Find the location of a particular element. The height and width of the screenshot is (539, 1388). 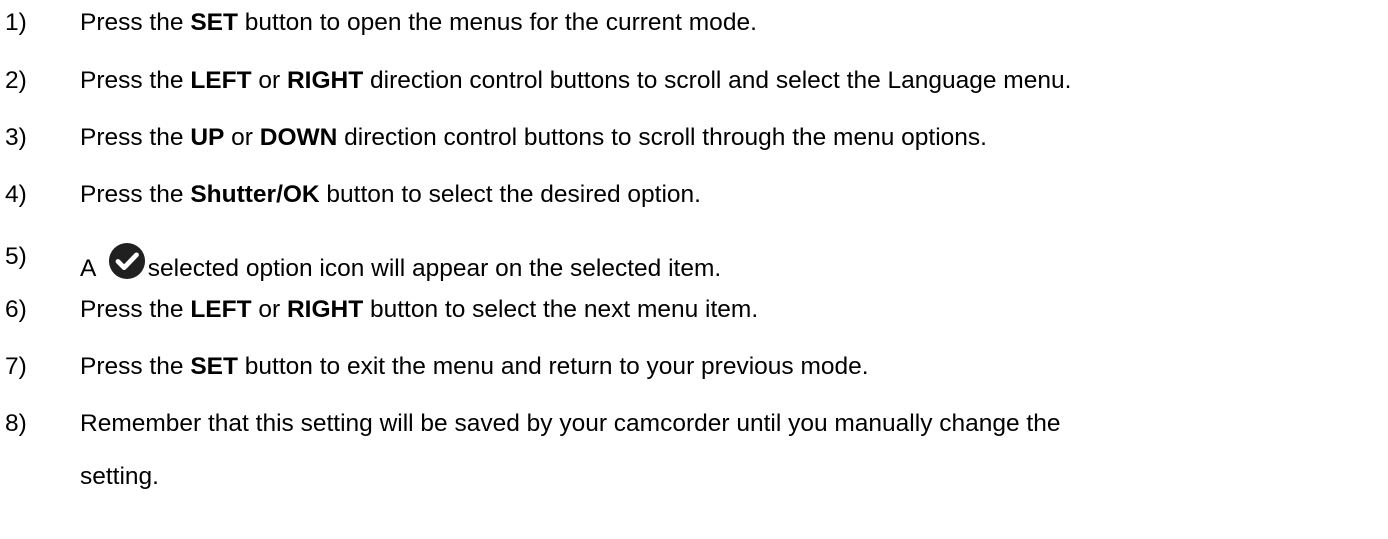

button-name: UP is located at coordinates (207, 137).